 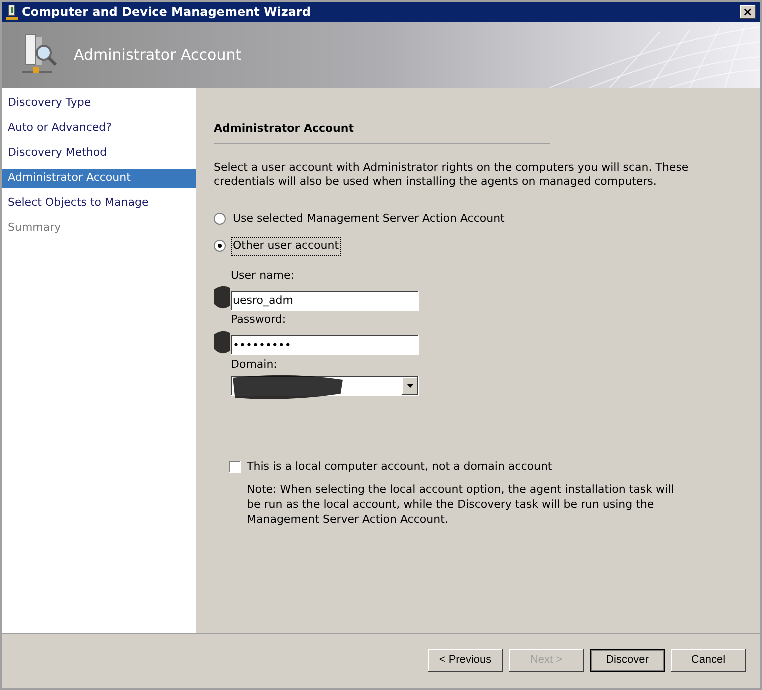 I want to click on description-text: Select a user account with Administrator rights on the computers you will scan. These credentials will also be used when installing the agents on managed computers., so click(x=452, y=174).